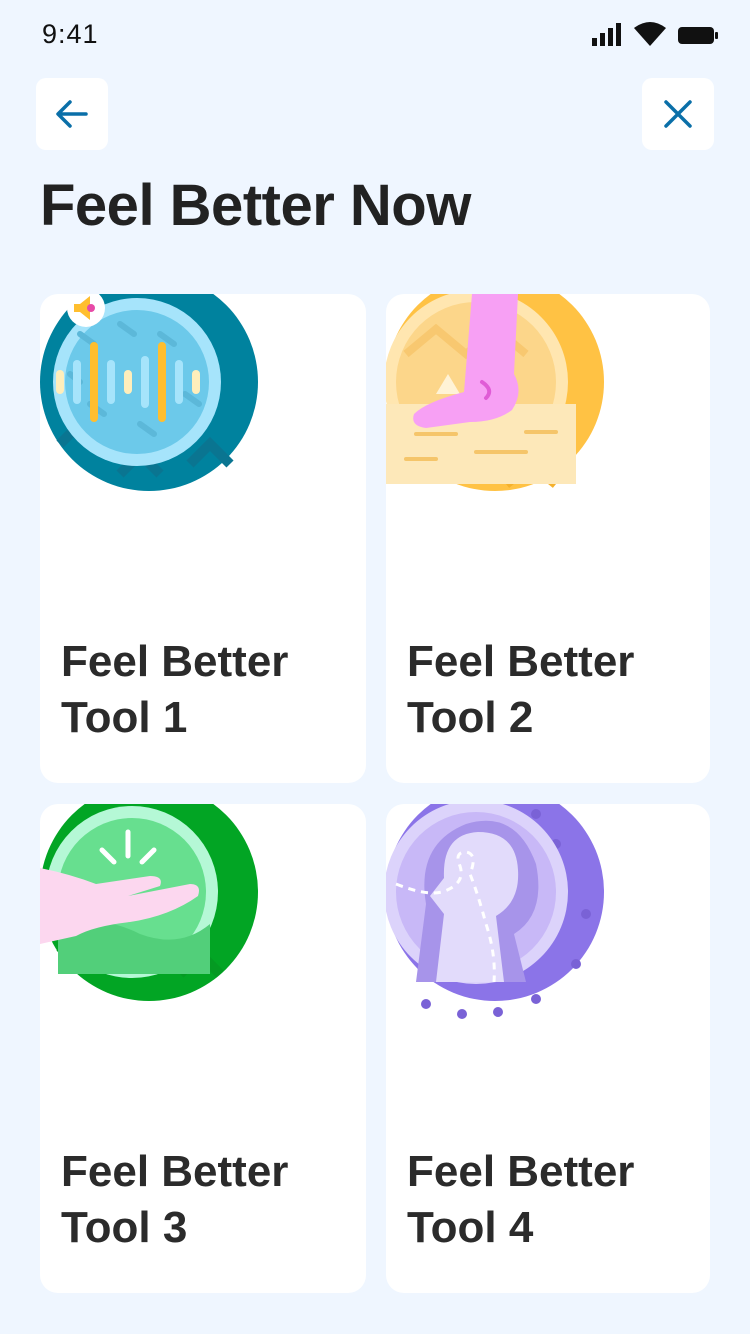  Describe the element at coordinates (698, 35) in the screenshot. I see `battery-icon` at that location.